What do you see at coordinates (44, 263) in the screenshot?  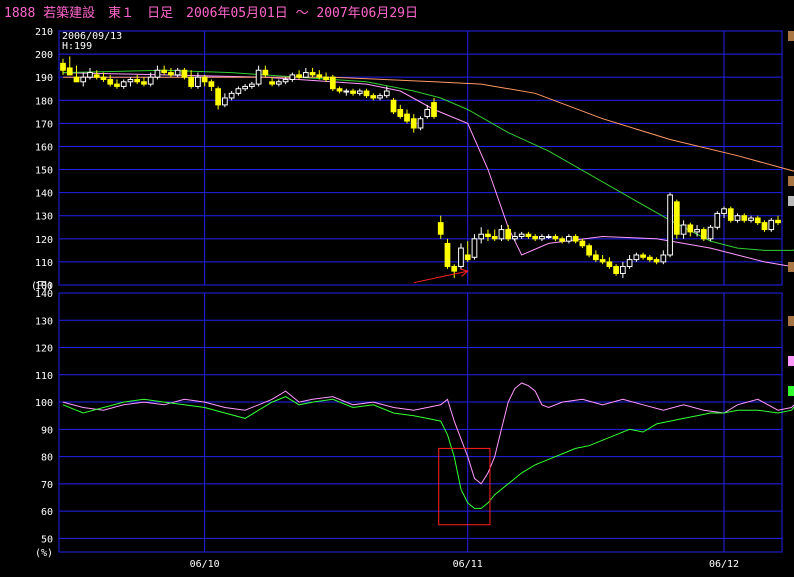 I see `price-y-tick-label: 110` at bounding box center [44, 263].